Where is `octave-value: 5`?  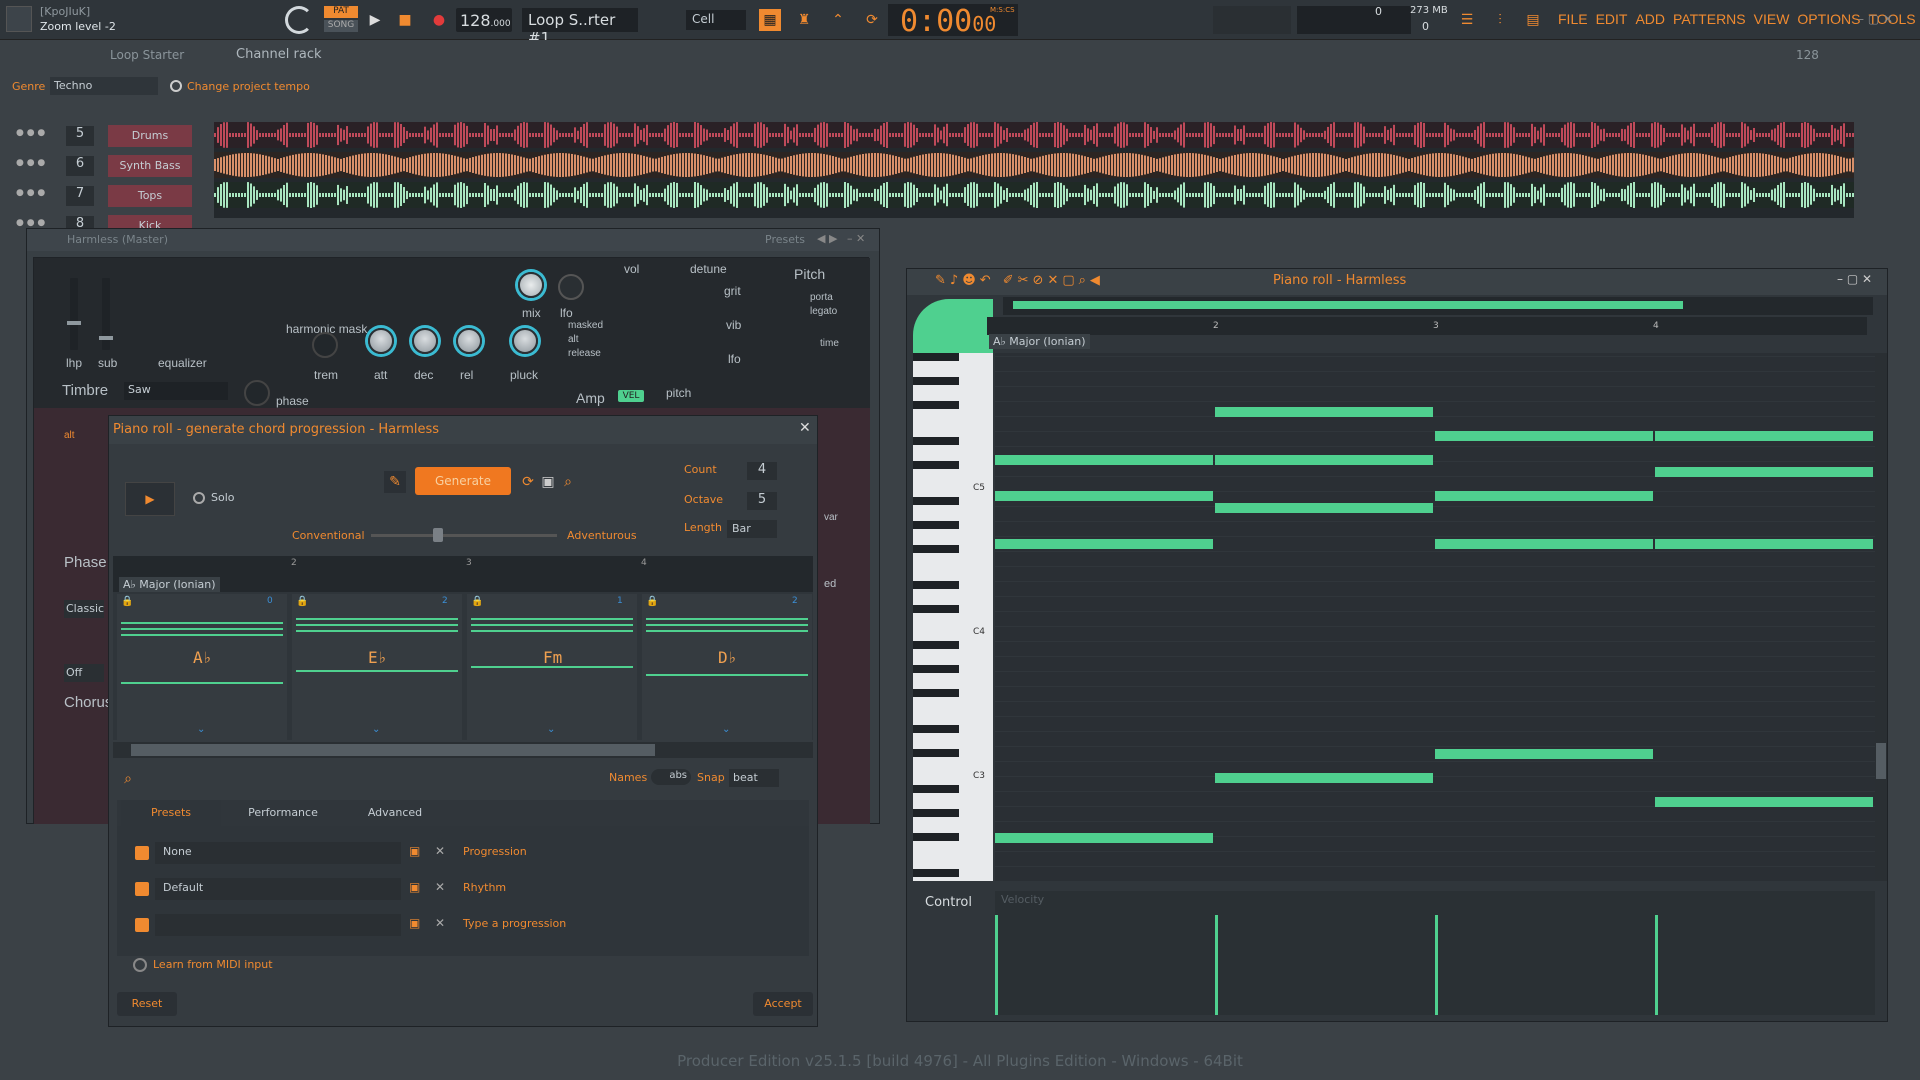
octave-value: 5 is located at coordinates (762, 501).